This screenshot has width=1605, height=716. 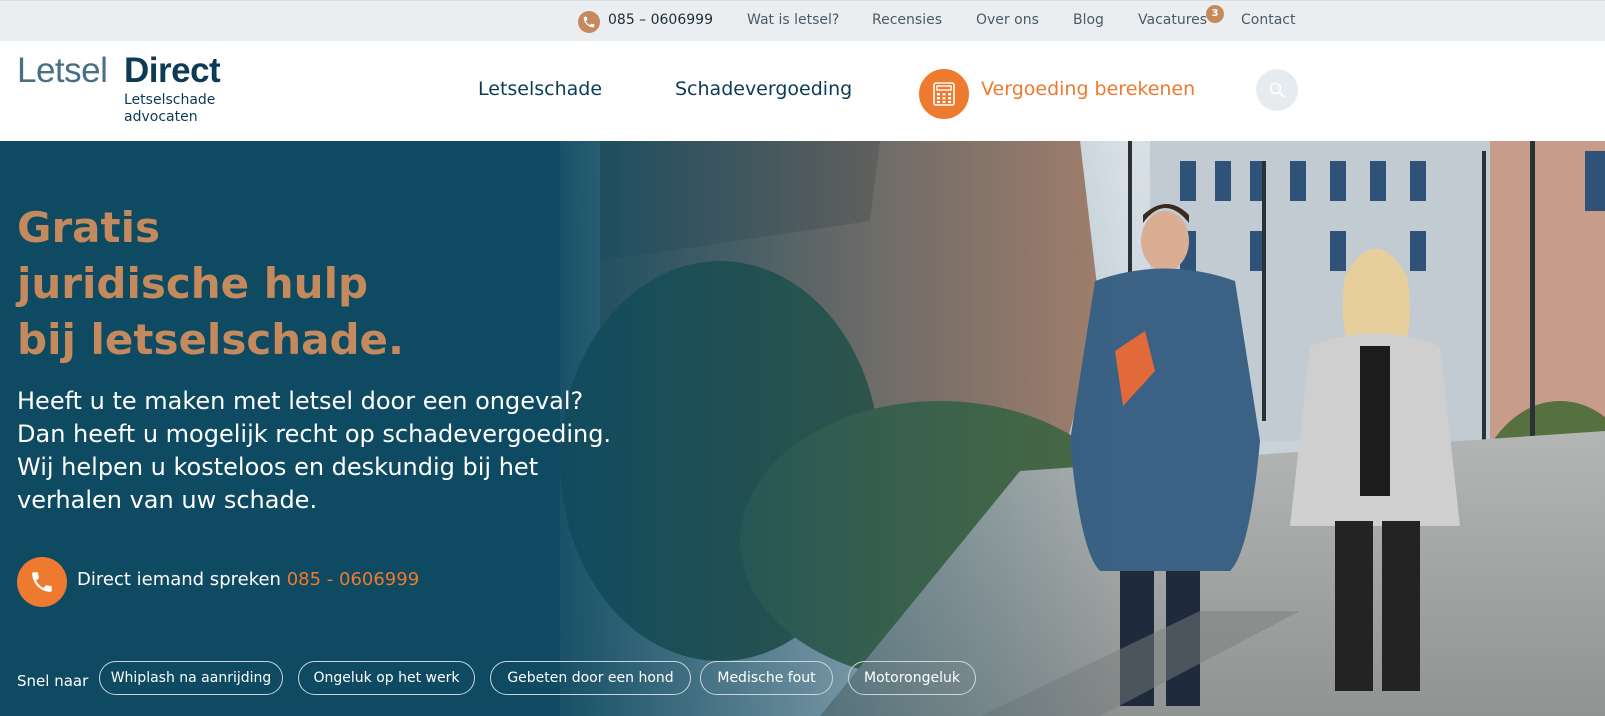 I want to click on topbar-link-over-ons: Over ons, so click(x=1007, y=20).